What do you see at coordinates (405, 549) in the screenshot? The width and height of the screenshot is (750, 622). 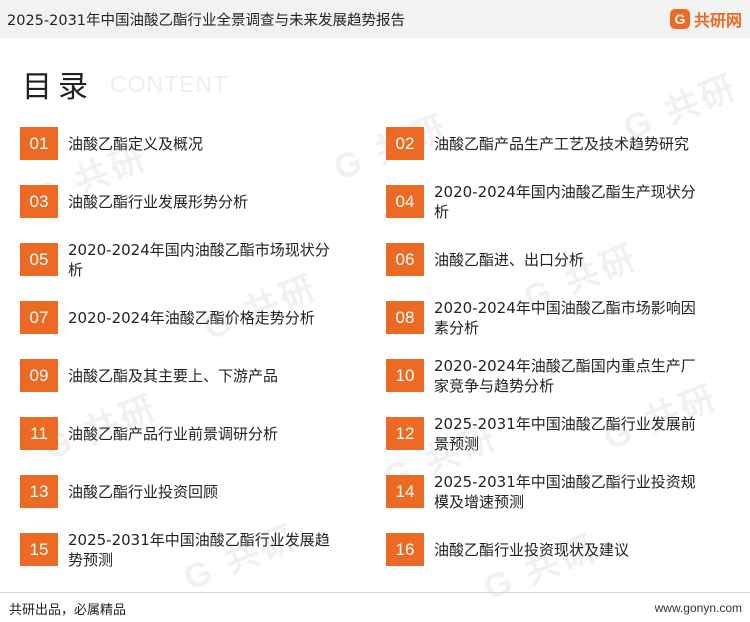 I see `toc-item-number: 16` at bounding box center [405, 549].